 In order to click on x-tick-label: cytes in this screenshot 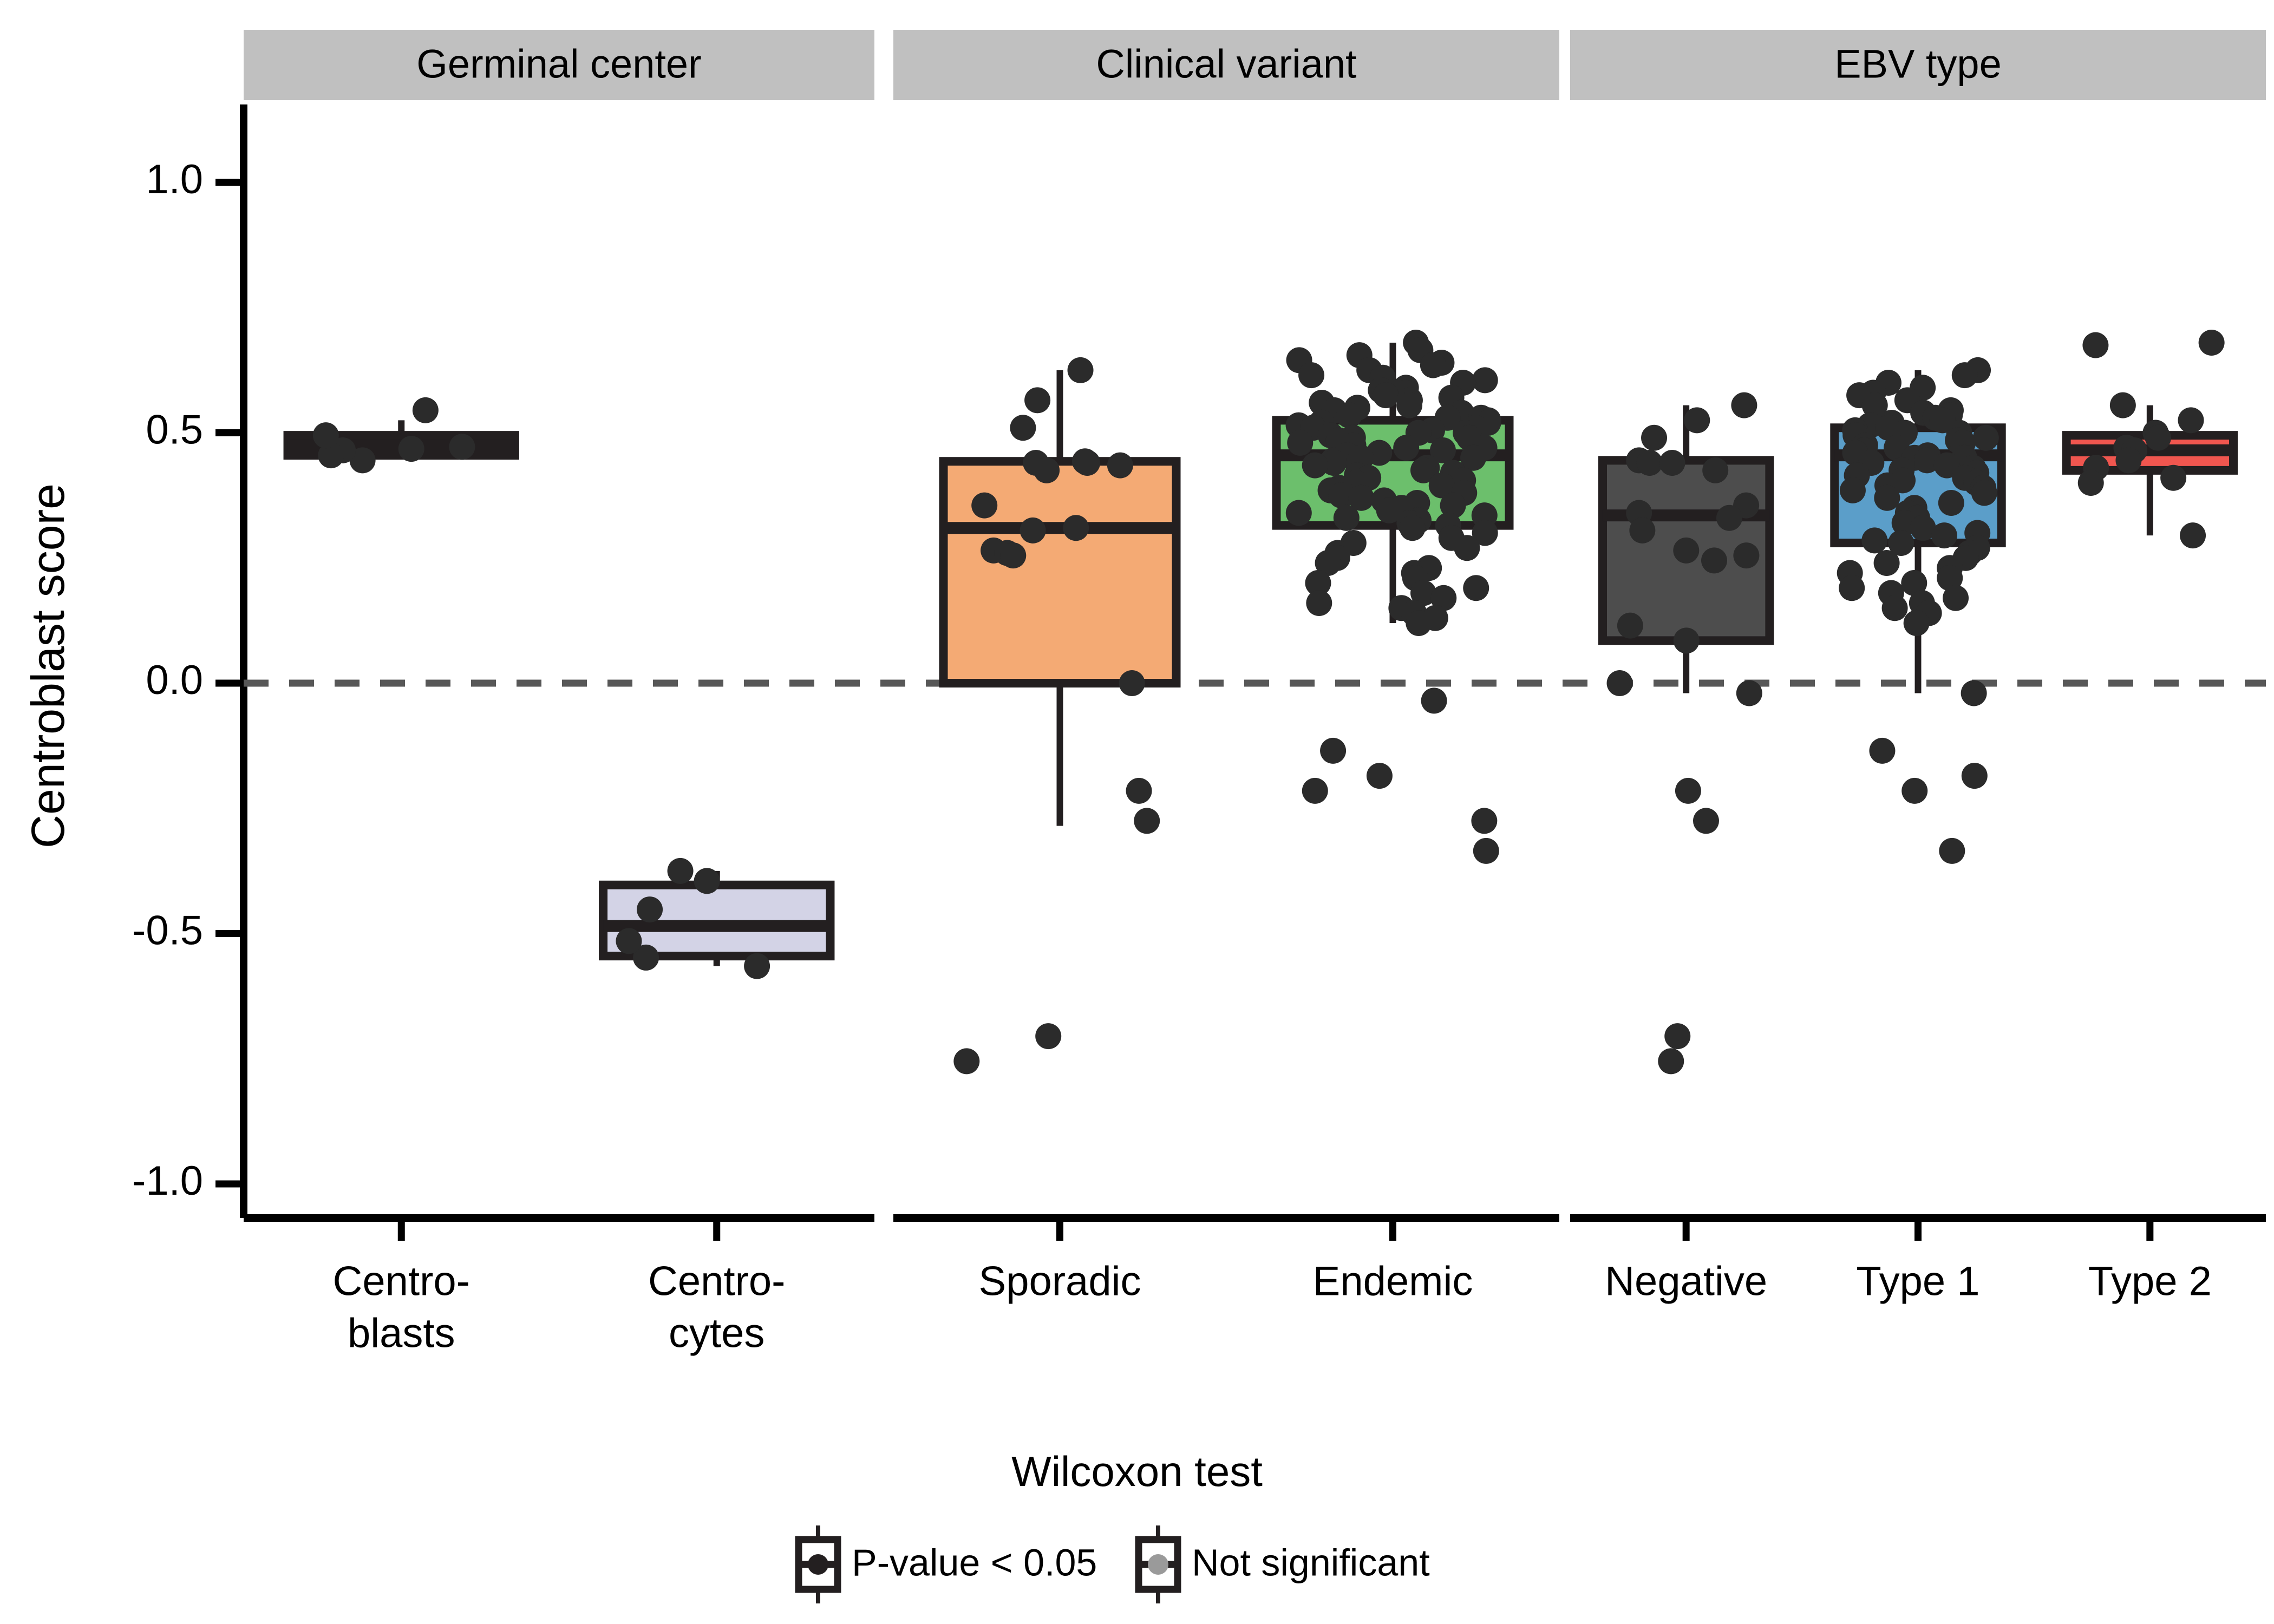, I will do `click(716, 1333)`.